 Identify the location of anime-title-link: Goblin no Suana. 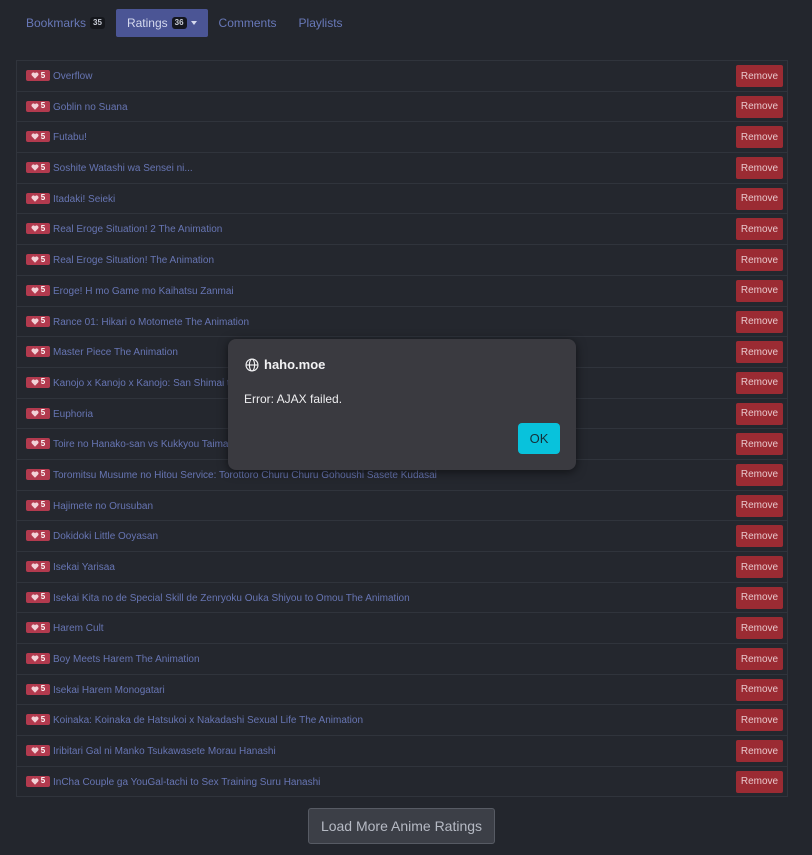
(90, 107).